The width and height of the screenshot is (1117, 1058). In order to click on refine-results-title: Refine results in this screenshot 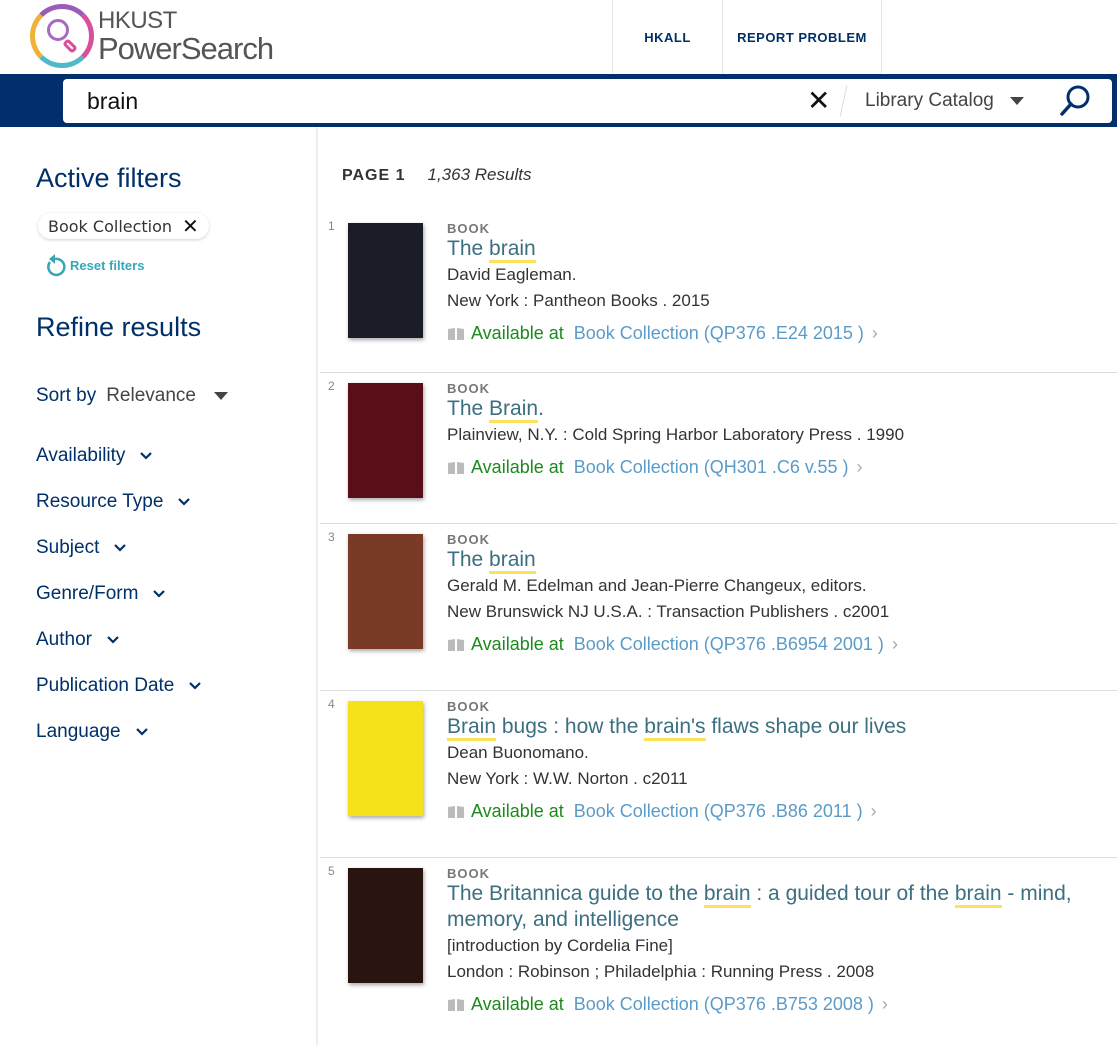, I will do `click(119, 327)`.